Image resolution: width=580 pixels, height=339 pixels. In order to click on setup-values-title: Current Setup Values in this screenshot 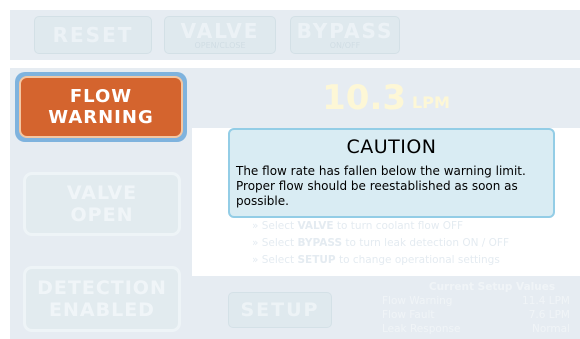, I will do `click(492, 287)`.